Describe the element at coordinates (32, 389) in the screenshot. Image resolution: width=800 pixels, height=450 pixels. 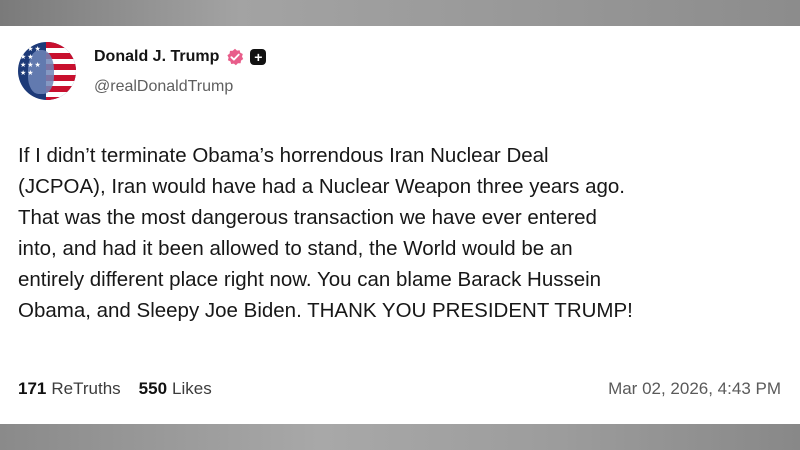
I see `retruths-count: 171` at that location.